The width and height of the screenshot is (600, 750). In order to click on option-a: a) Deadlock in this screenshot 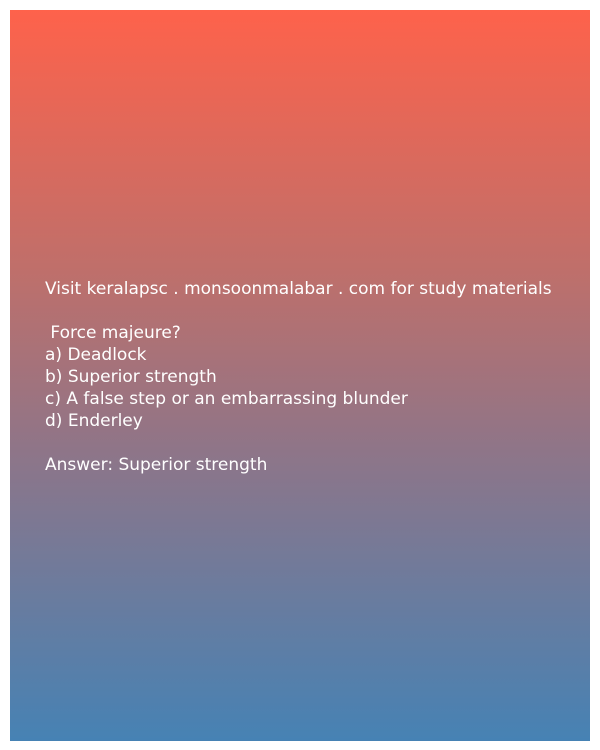, I will do `click(96, 355)`.